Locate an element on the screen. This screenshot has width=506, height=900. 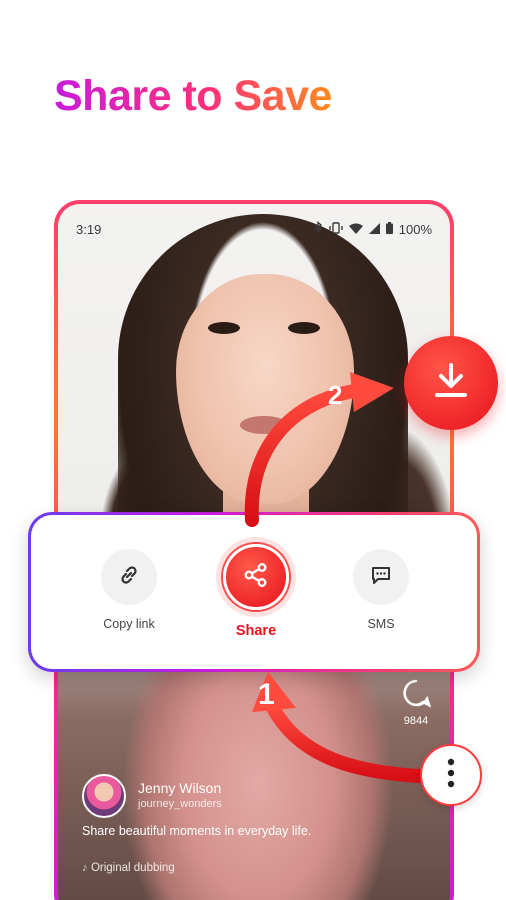
status-icons: 100% is located at coordinates (373, 229).